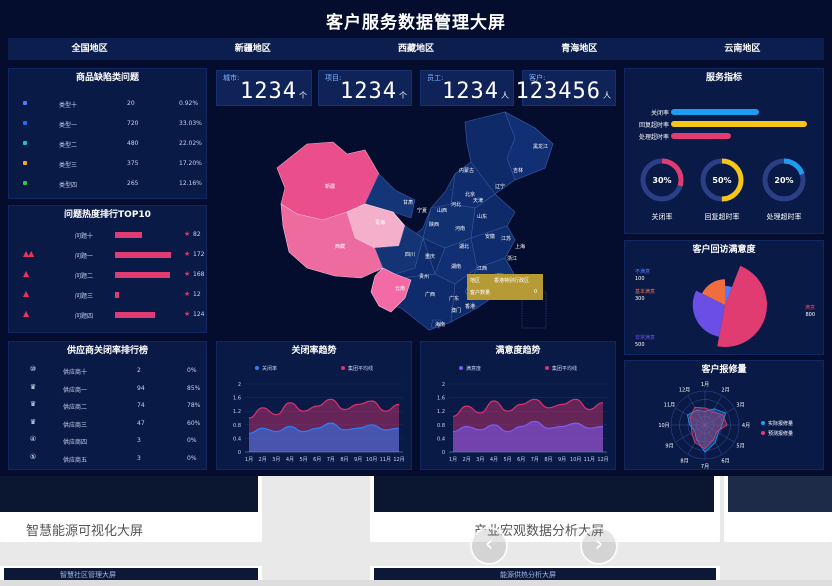 The height and width of the screenshot is (586, 832). Describe the element at coordinates (368, 91) in the screenshot. I see `stat-value: 1234` at that location.